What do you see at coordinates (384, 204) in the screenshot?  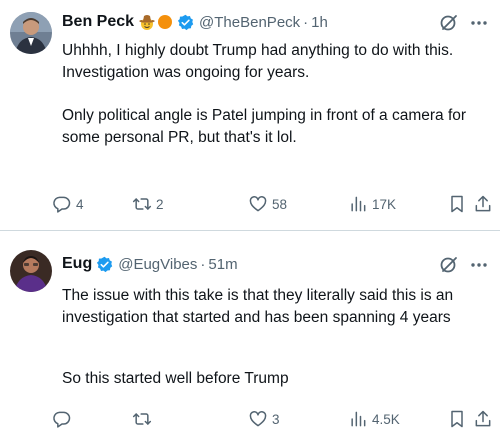 I see `view-count: 17K` at bounding box center [384, 204].